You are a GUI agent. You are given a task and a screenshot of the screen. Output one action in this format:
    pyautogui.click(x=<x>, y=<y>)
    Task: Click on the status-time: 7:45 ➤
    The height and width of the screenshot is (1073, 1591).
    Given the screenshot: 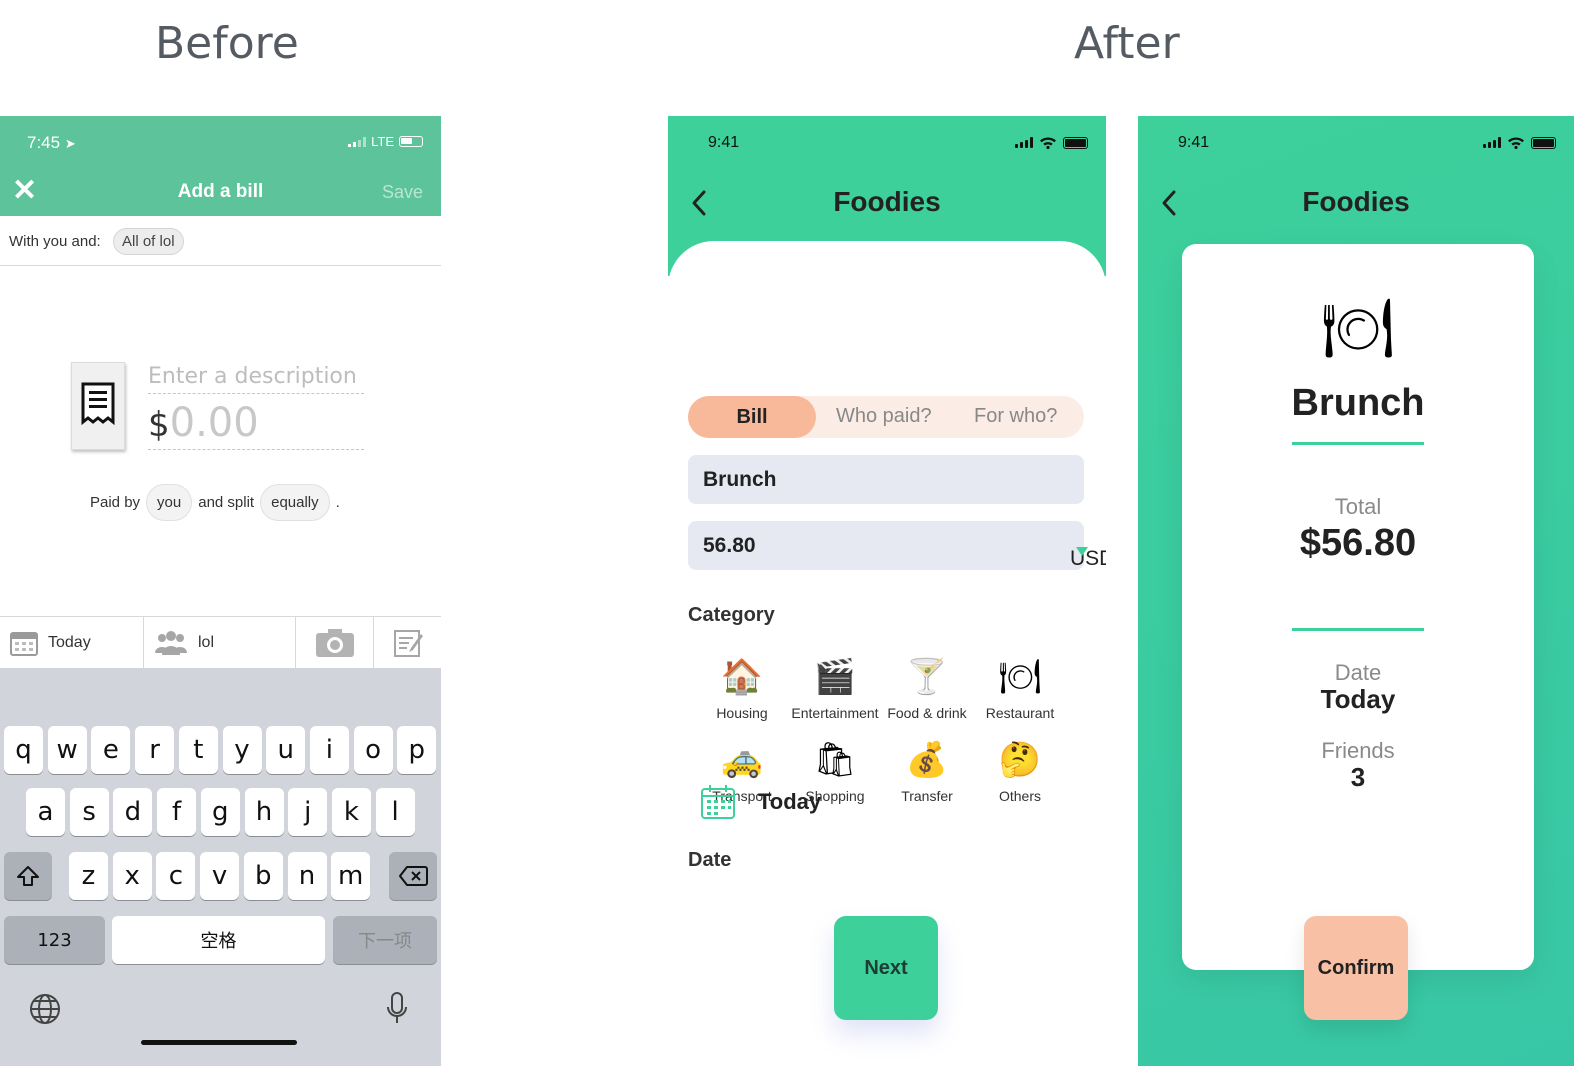 What is the action you would take?
    pyautogui.click(x=51, y=143)
    